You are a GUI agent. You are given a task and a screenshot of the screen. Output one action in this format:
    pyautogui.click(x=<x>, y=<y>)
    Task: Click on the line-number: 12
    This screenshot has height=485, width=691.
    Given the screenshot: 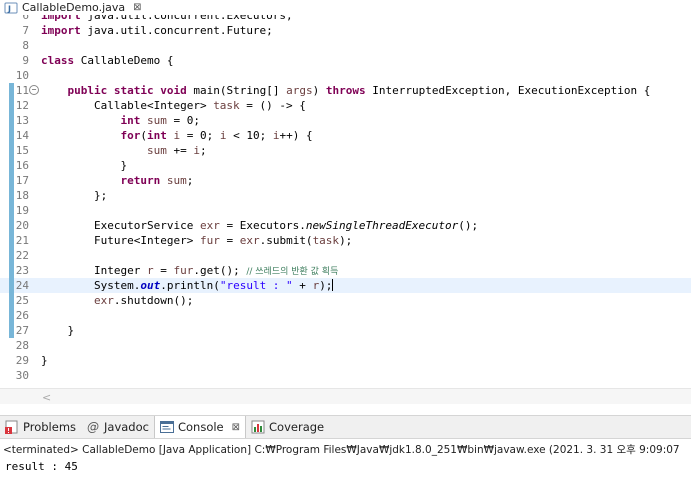 What is the action you would take?
    pyautogui.click(x=22, y=105)
    